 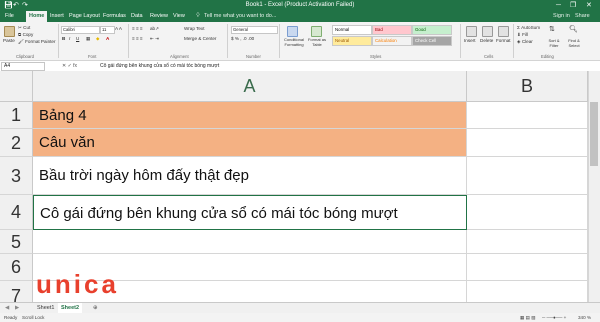 I want to click on copy-button: ⧉ Copy, so click(x=25, y=35).